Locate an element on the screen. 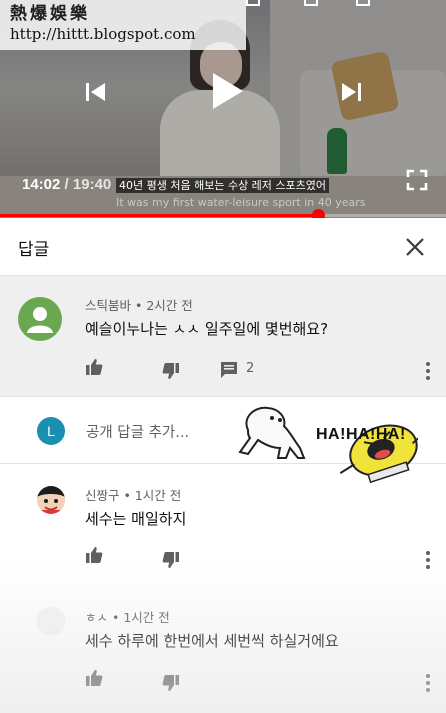 The width and height of the screenshot is (446, 713). comment-author: 신짱구 is located at coordinates (102, 495).